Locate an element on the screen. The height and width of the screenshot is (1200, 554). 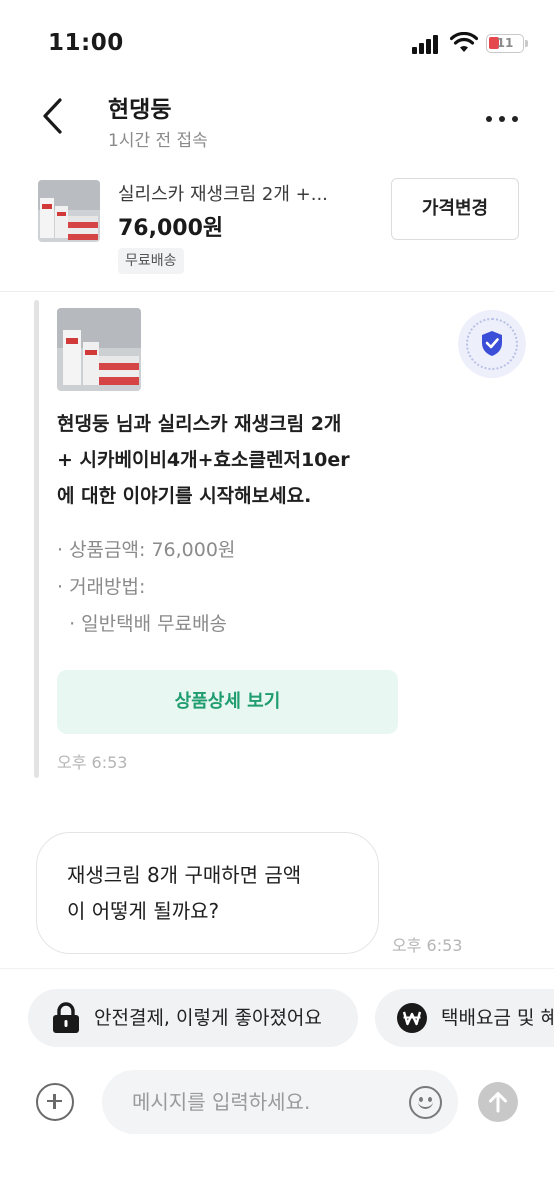
card-message-line: + 시카베이비4개+효소클렌저10er is located at coordinates (203, 460).